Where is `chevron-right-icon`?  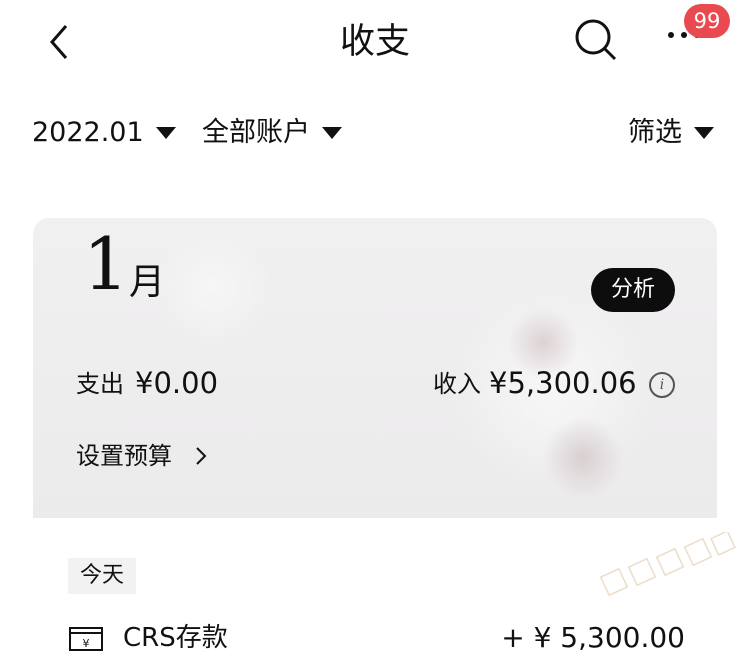
chevron-right-icon is located at coordinates (201, 456).